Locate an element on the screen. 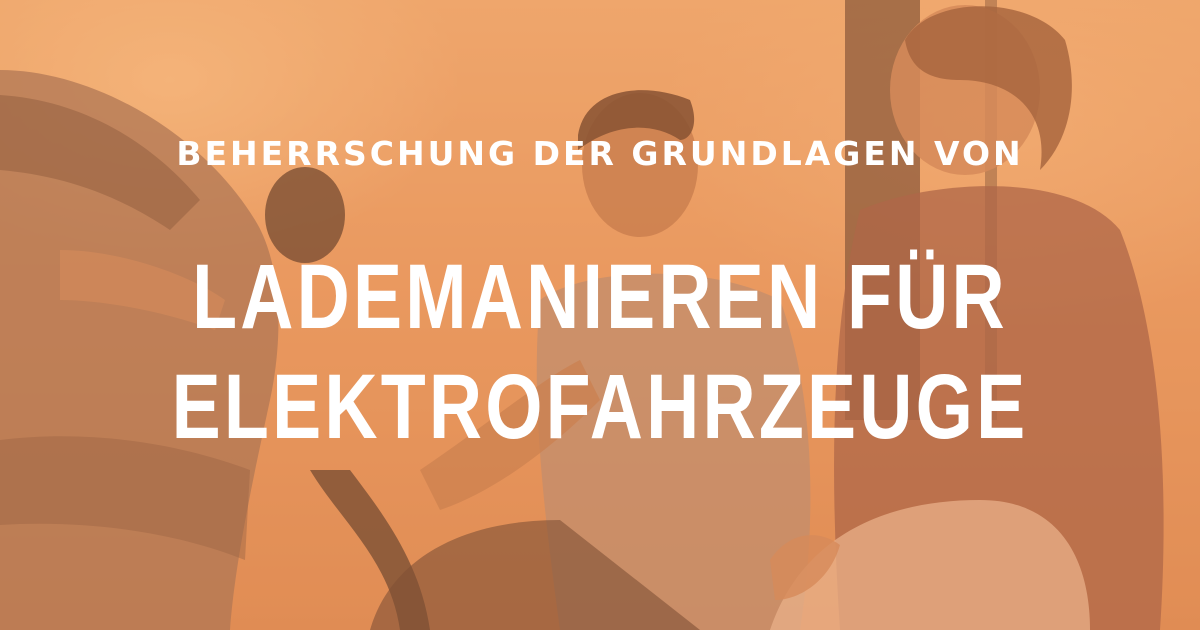 This screenshot has width=1200, height=630. banner-subtitle: BEHERRSCHUNG DER GRUNDLAGEN VON is located at coordinates (600, 153).